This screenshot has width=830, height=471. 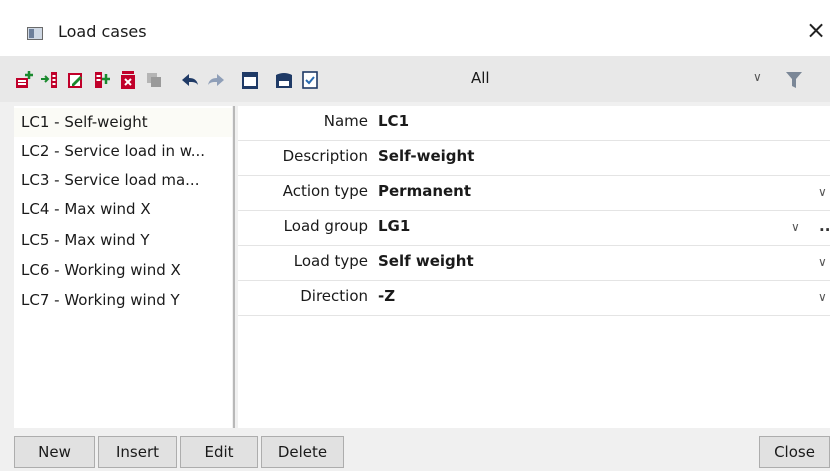 I want to click on filter-select: All, so click(x=480, y=78).